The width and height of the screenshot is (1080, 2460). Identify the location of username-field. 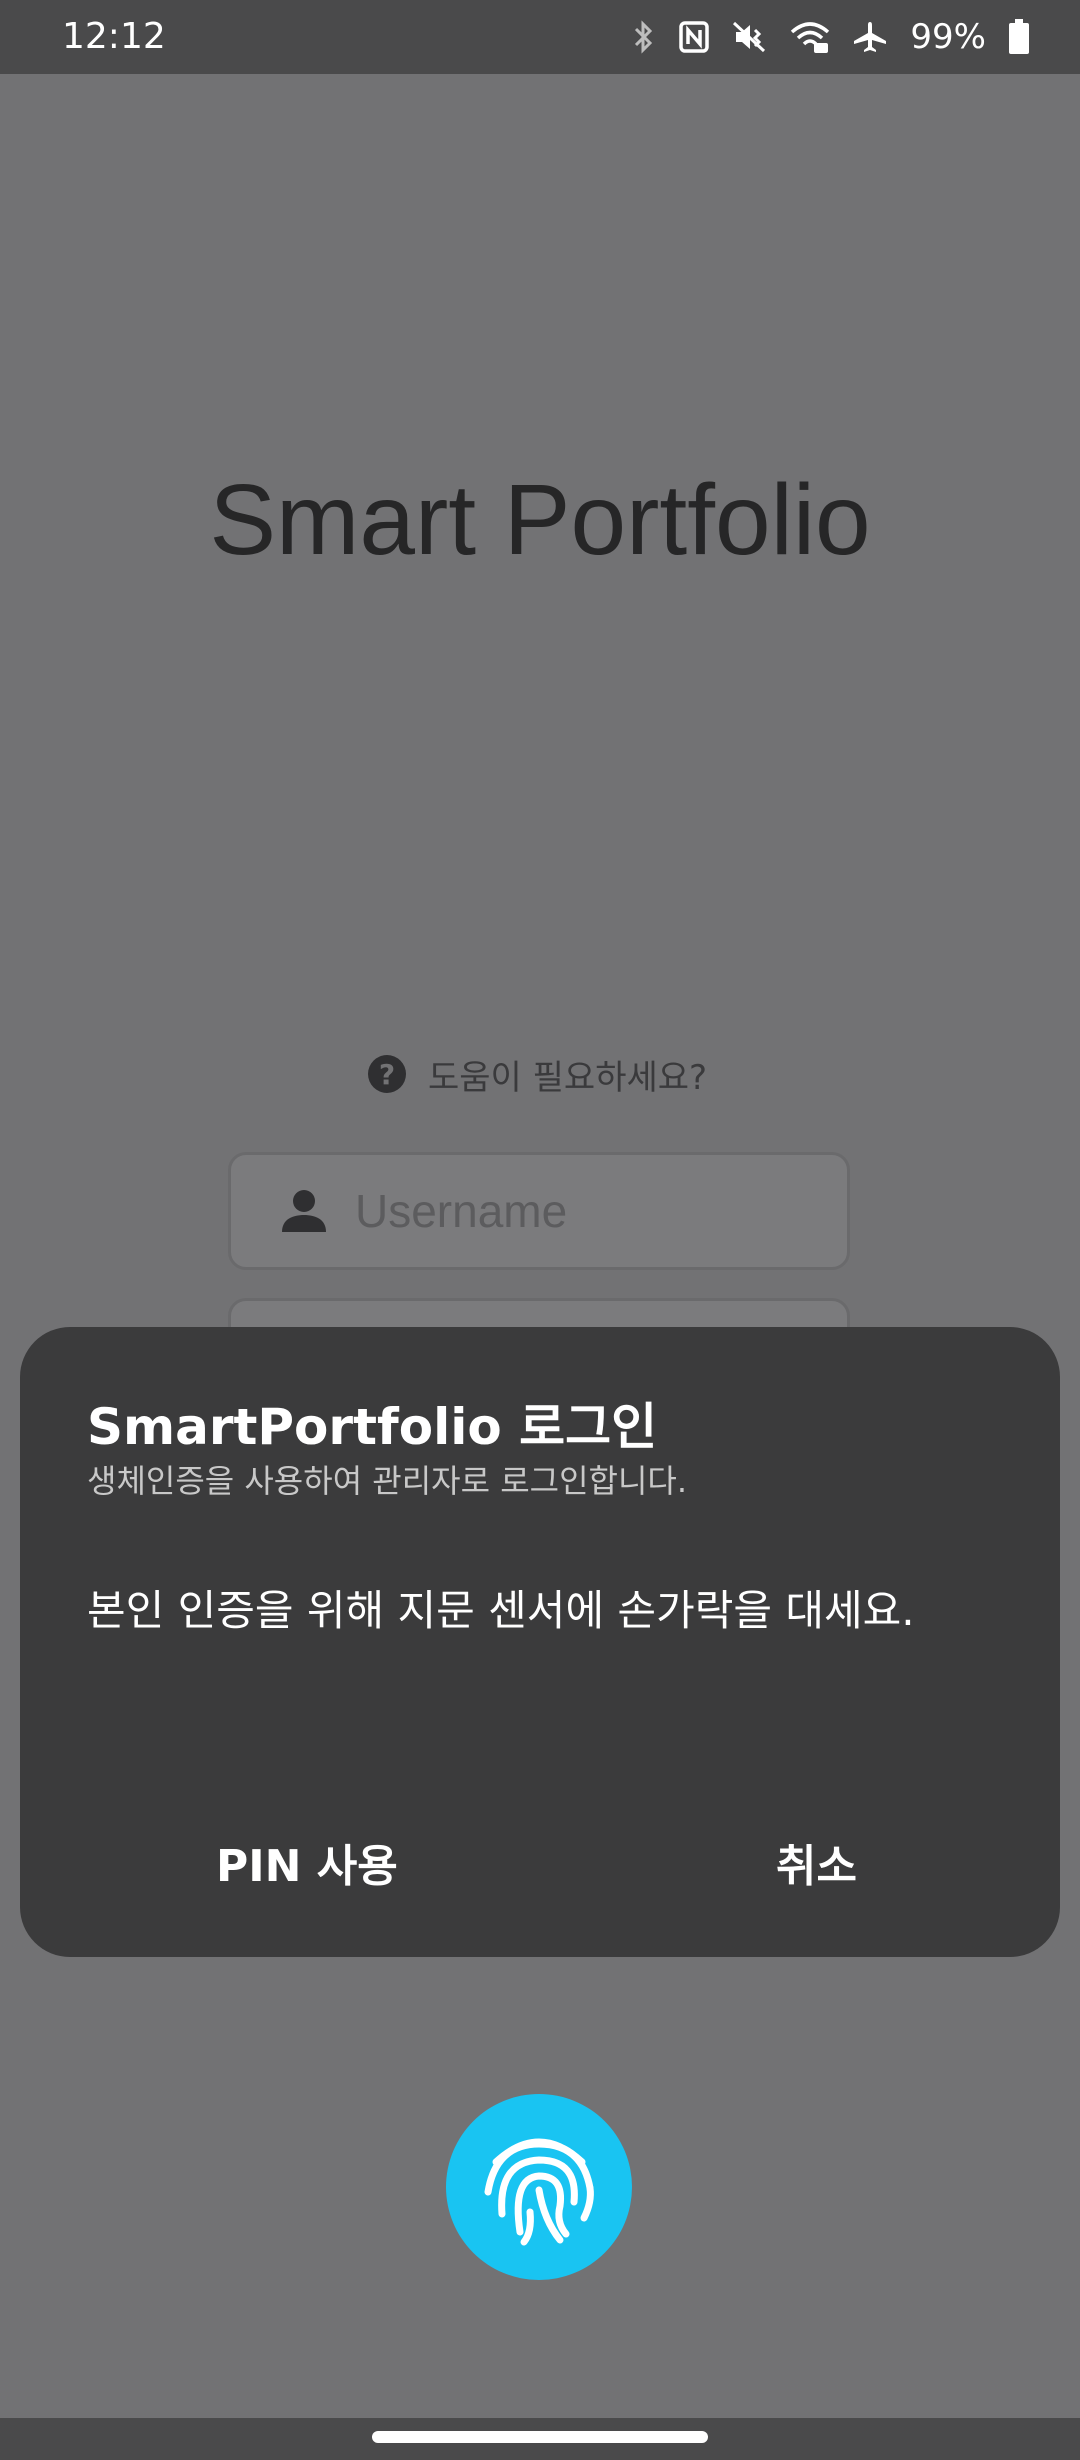
(539, 1211).